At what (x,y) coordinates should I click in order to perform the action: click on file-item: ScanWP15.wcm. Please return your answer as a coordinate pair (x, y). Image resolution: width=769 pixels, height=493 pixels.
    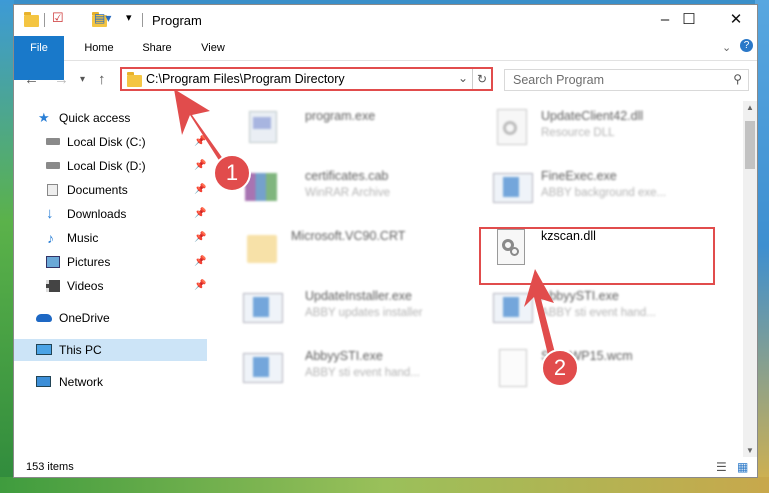
    Looking at the image, I should click on (611, 369).